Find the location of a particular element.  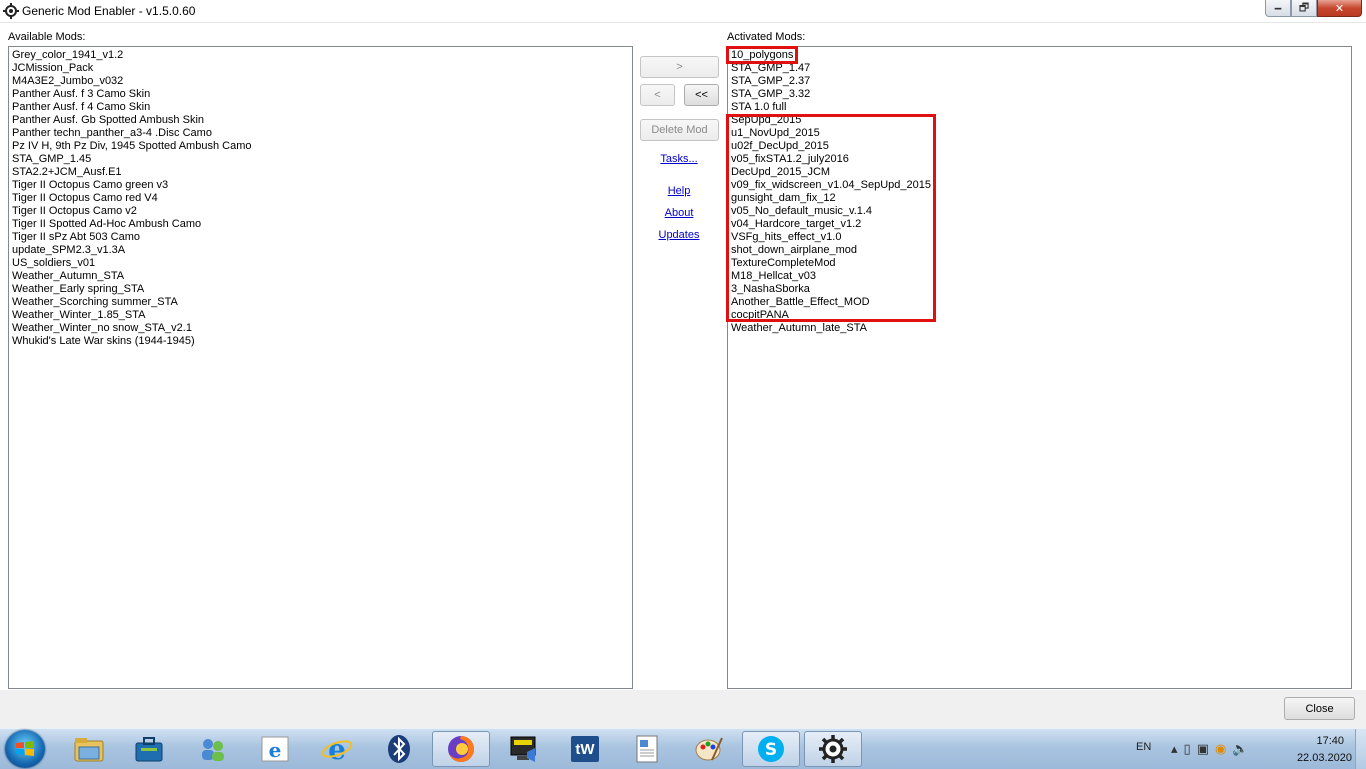

tray-icons: ▴ ▯ ▣ ◉ 🔈 is located at coordinates (1210, 749).